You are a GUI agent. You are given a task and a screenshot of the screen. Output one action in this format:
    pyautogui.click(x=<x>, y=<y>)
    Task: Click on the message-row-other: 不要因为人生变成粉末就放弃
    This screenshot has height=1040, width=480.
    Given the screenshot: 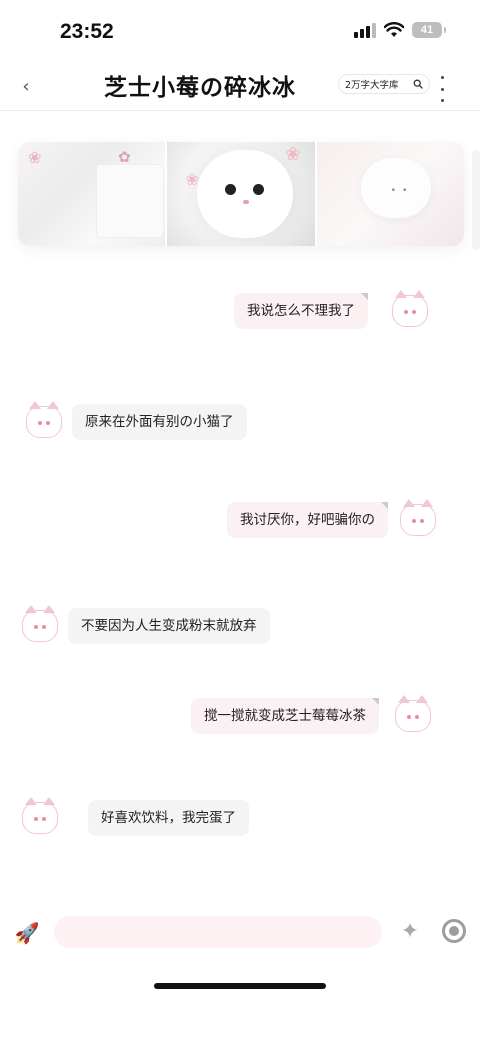 What is the action you would take?
    pyautogui.click(x=146, y=624)
    